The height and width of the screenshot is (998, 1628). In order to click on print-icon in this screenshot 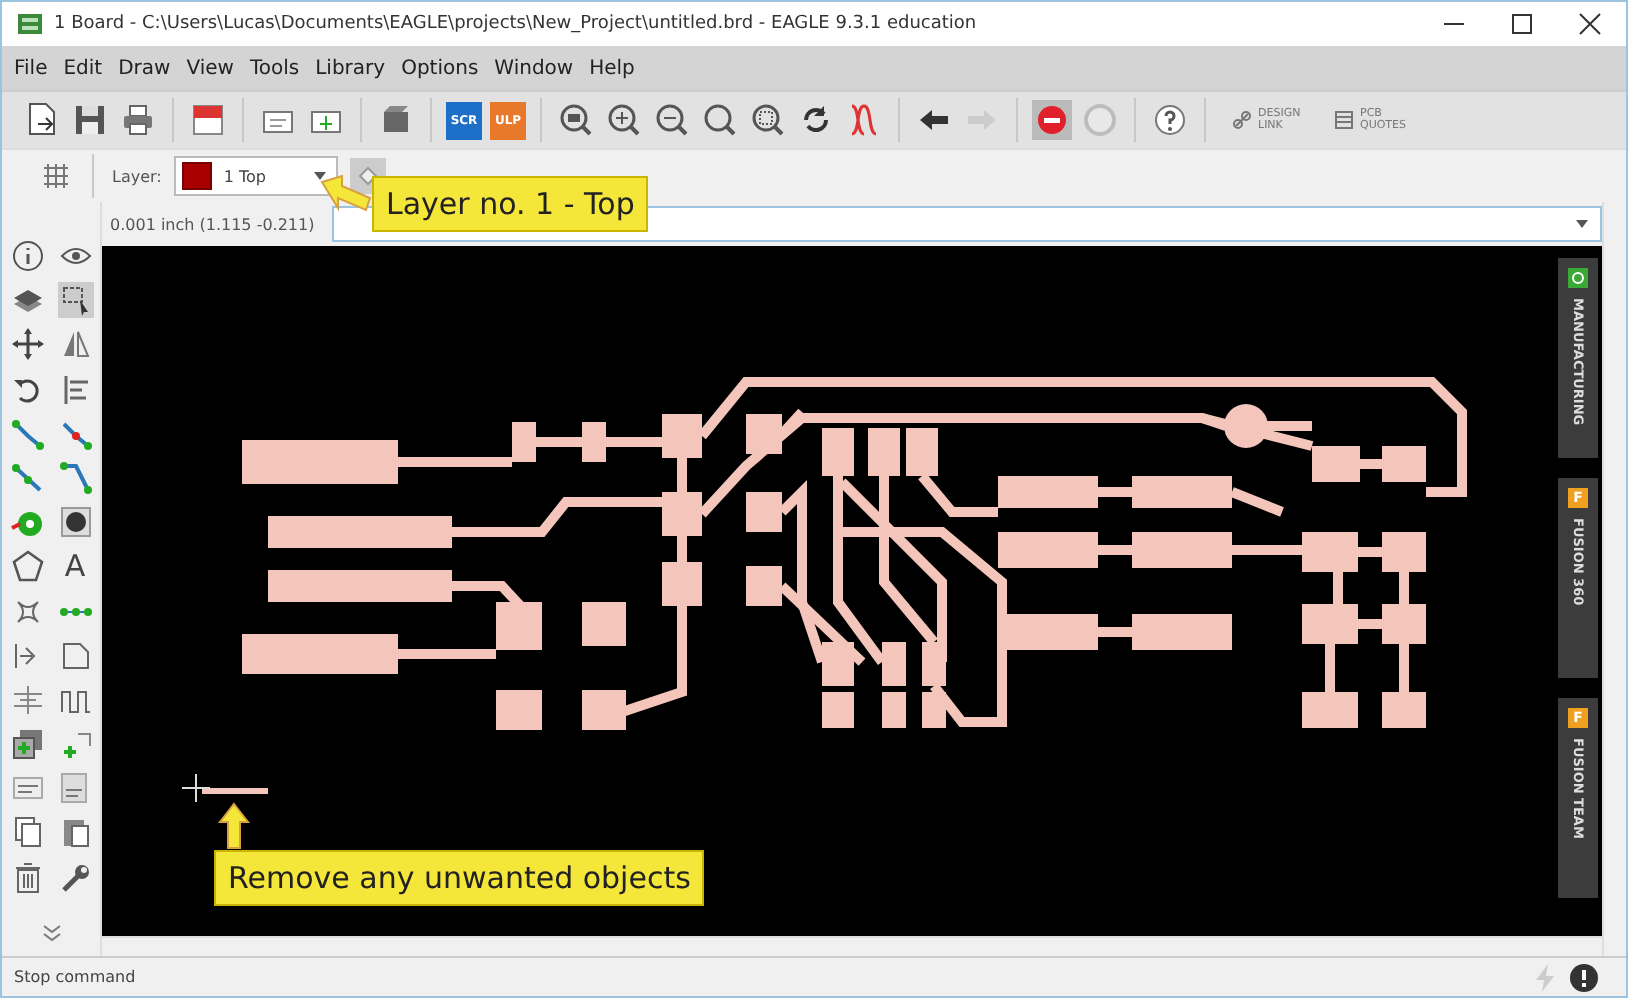, I will do `click(138, 120)`.